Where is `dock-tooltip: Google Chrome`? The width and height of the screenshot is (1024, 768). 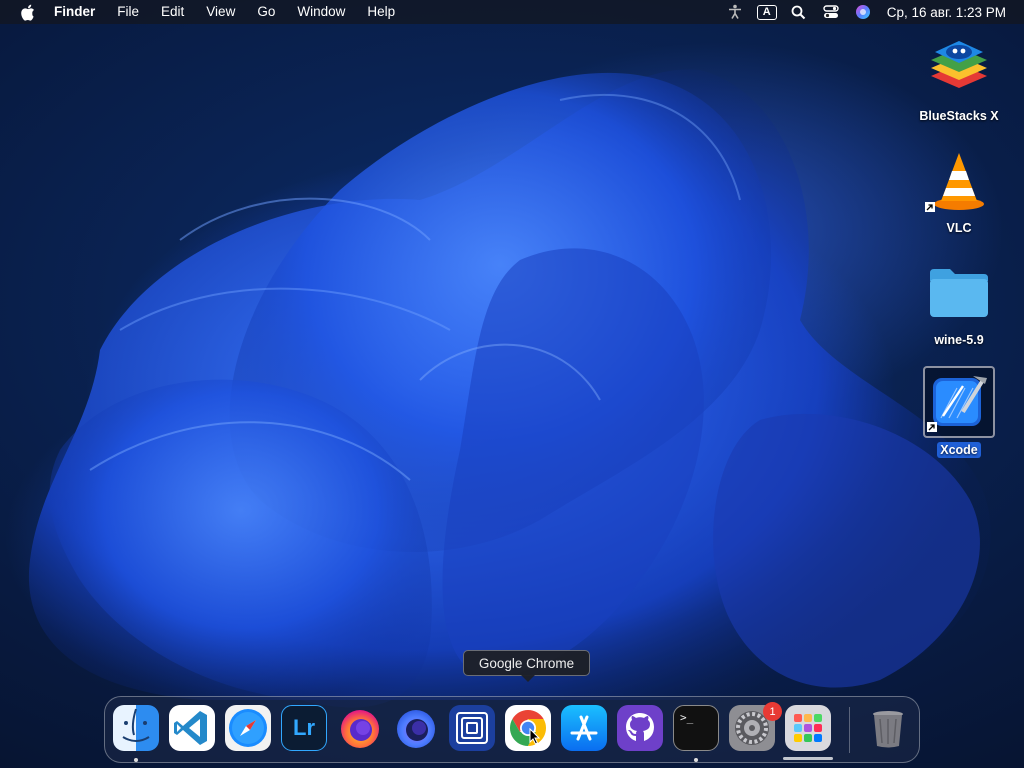 dock-tooltip: Google Chrome is located at coordinates (526, 666).